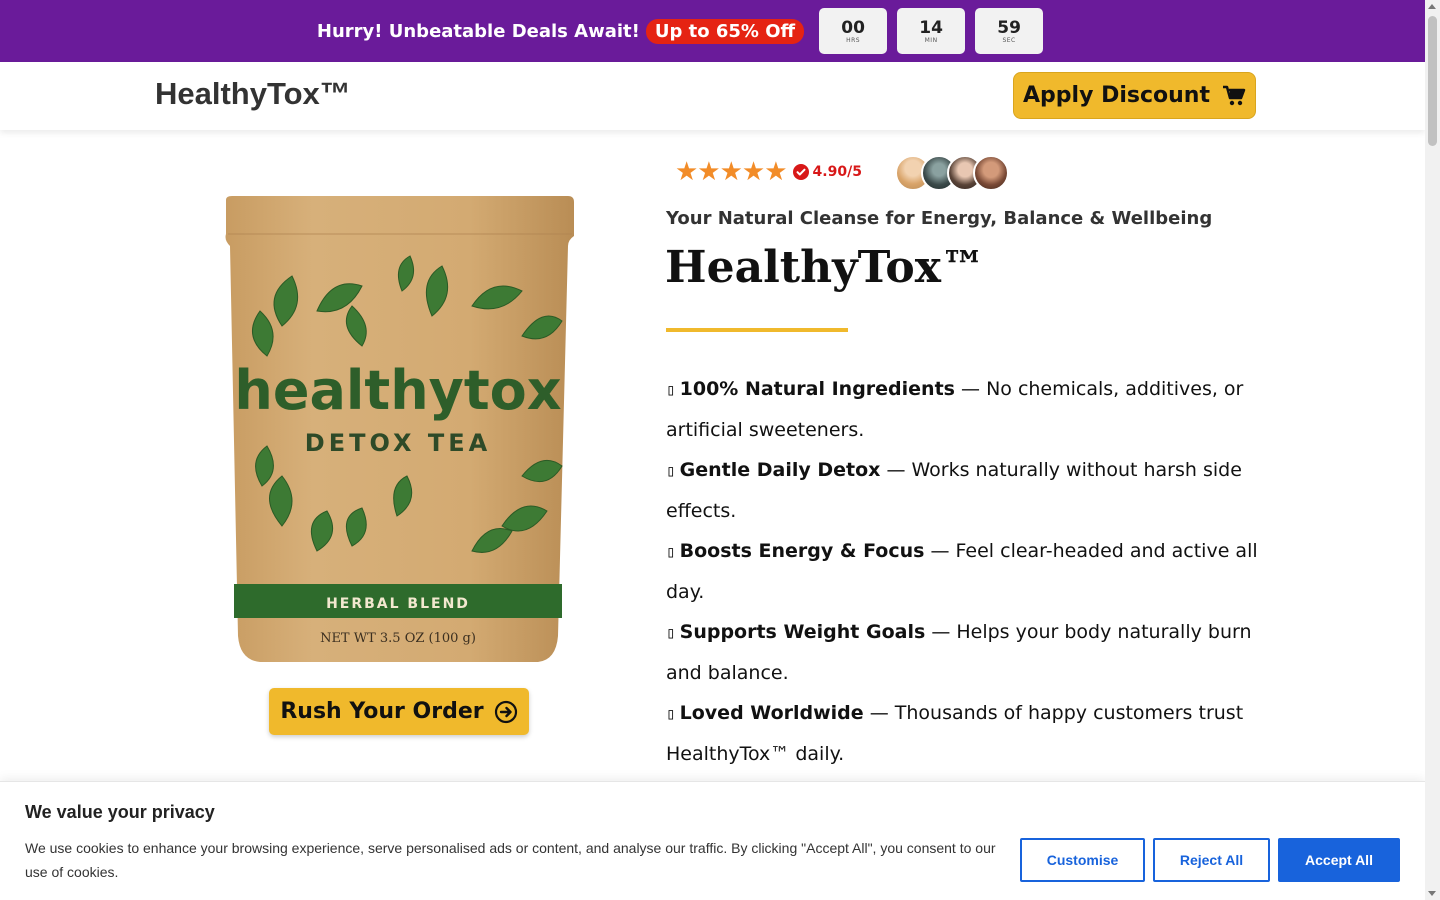  What do you see at coordinates (398, 604) in the screenshot?
I see `pouch-band-text: HERBAL BLEND` at bounding box center [398, 604].